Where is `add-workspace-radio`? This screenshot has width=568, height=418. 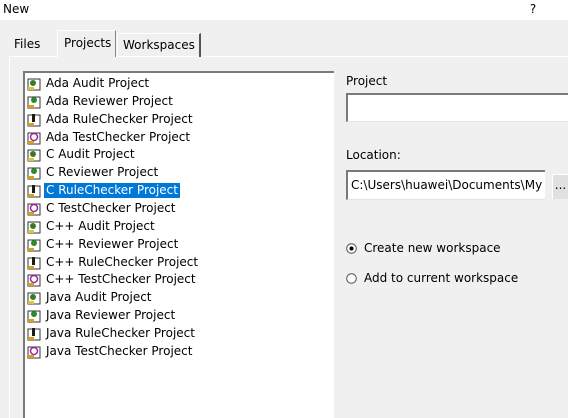 add-workspace-radio is located at coordinates (351, 278).